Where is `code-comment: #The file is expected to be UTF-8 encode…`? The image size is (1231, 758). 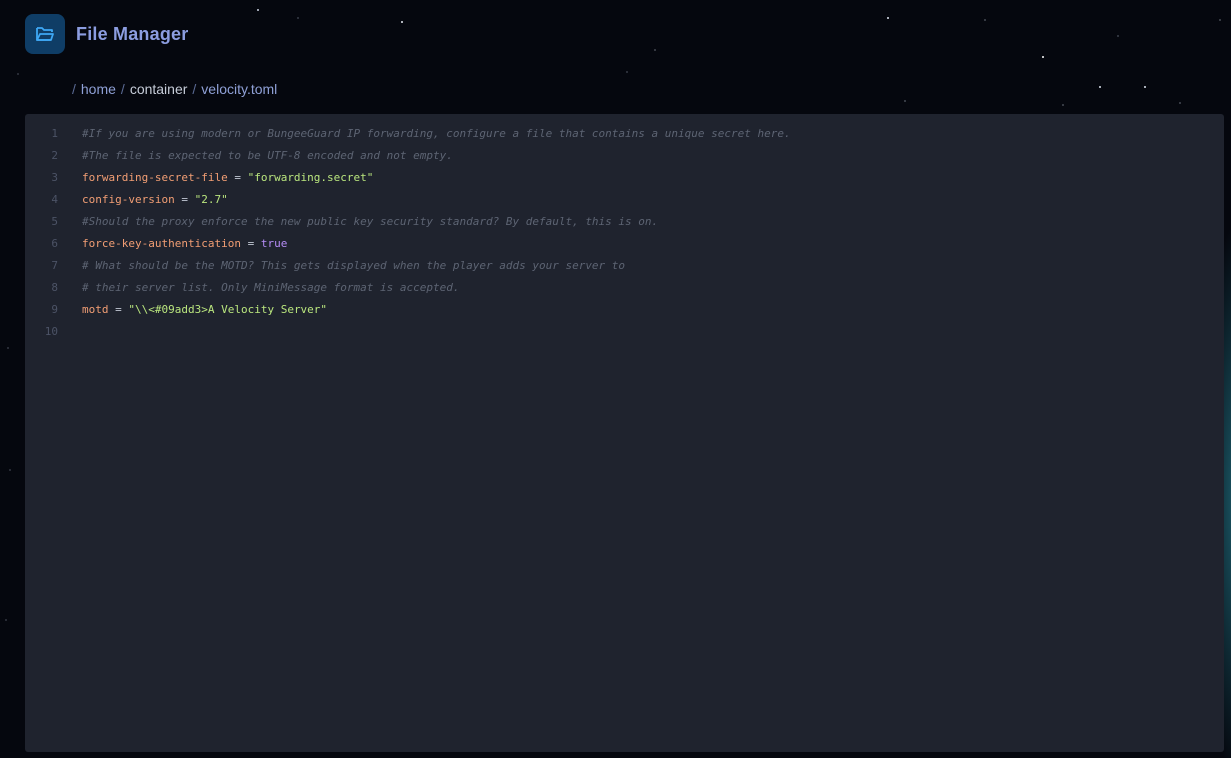
code-comment: #The file is expected to be UTF-8 encode… is located at coordinates (255, 155).